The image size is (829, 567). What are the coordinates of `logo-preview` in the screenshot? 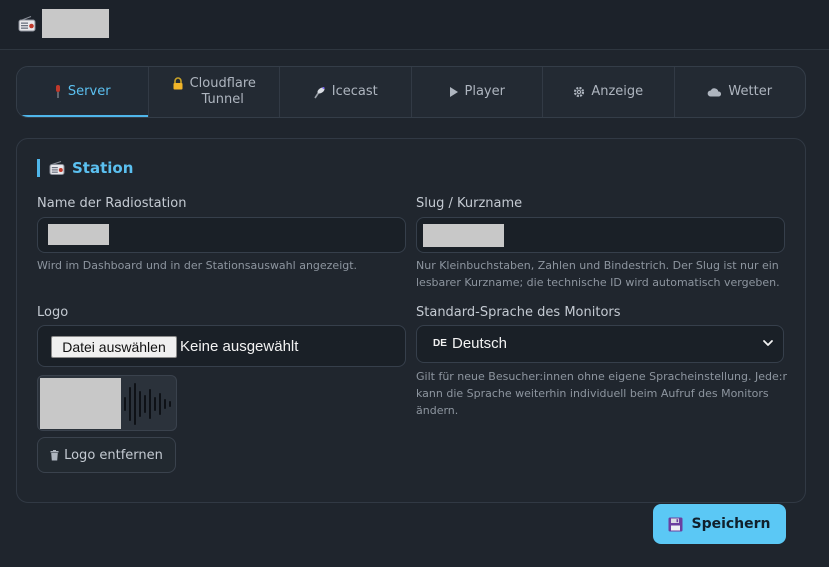 It's located at (107, 403).